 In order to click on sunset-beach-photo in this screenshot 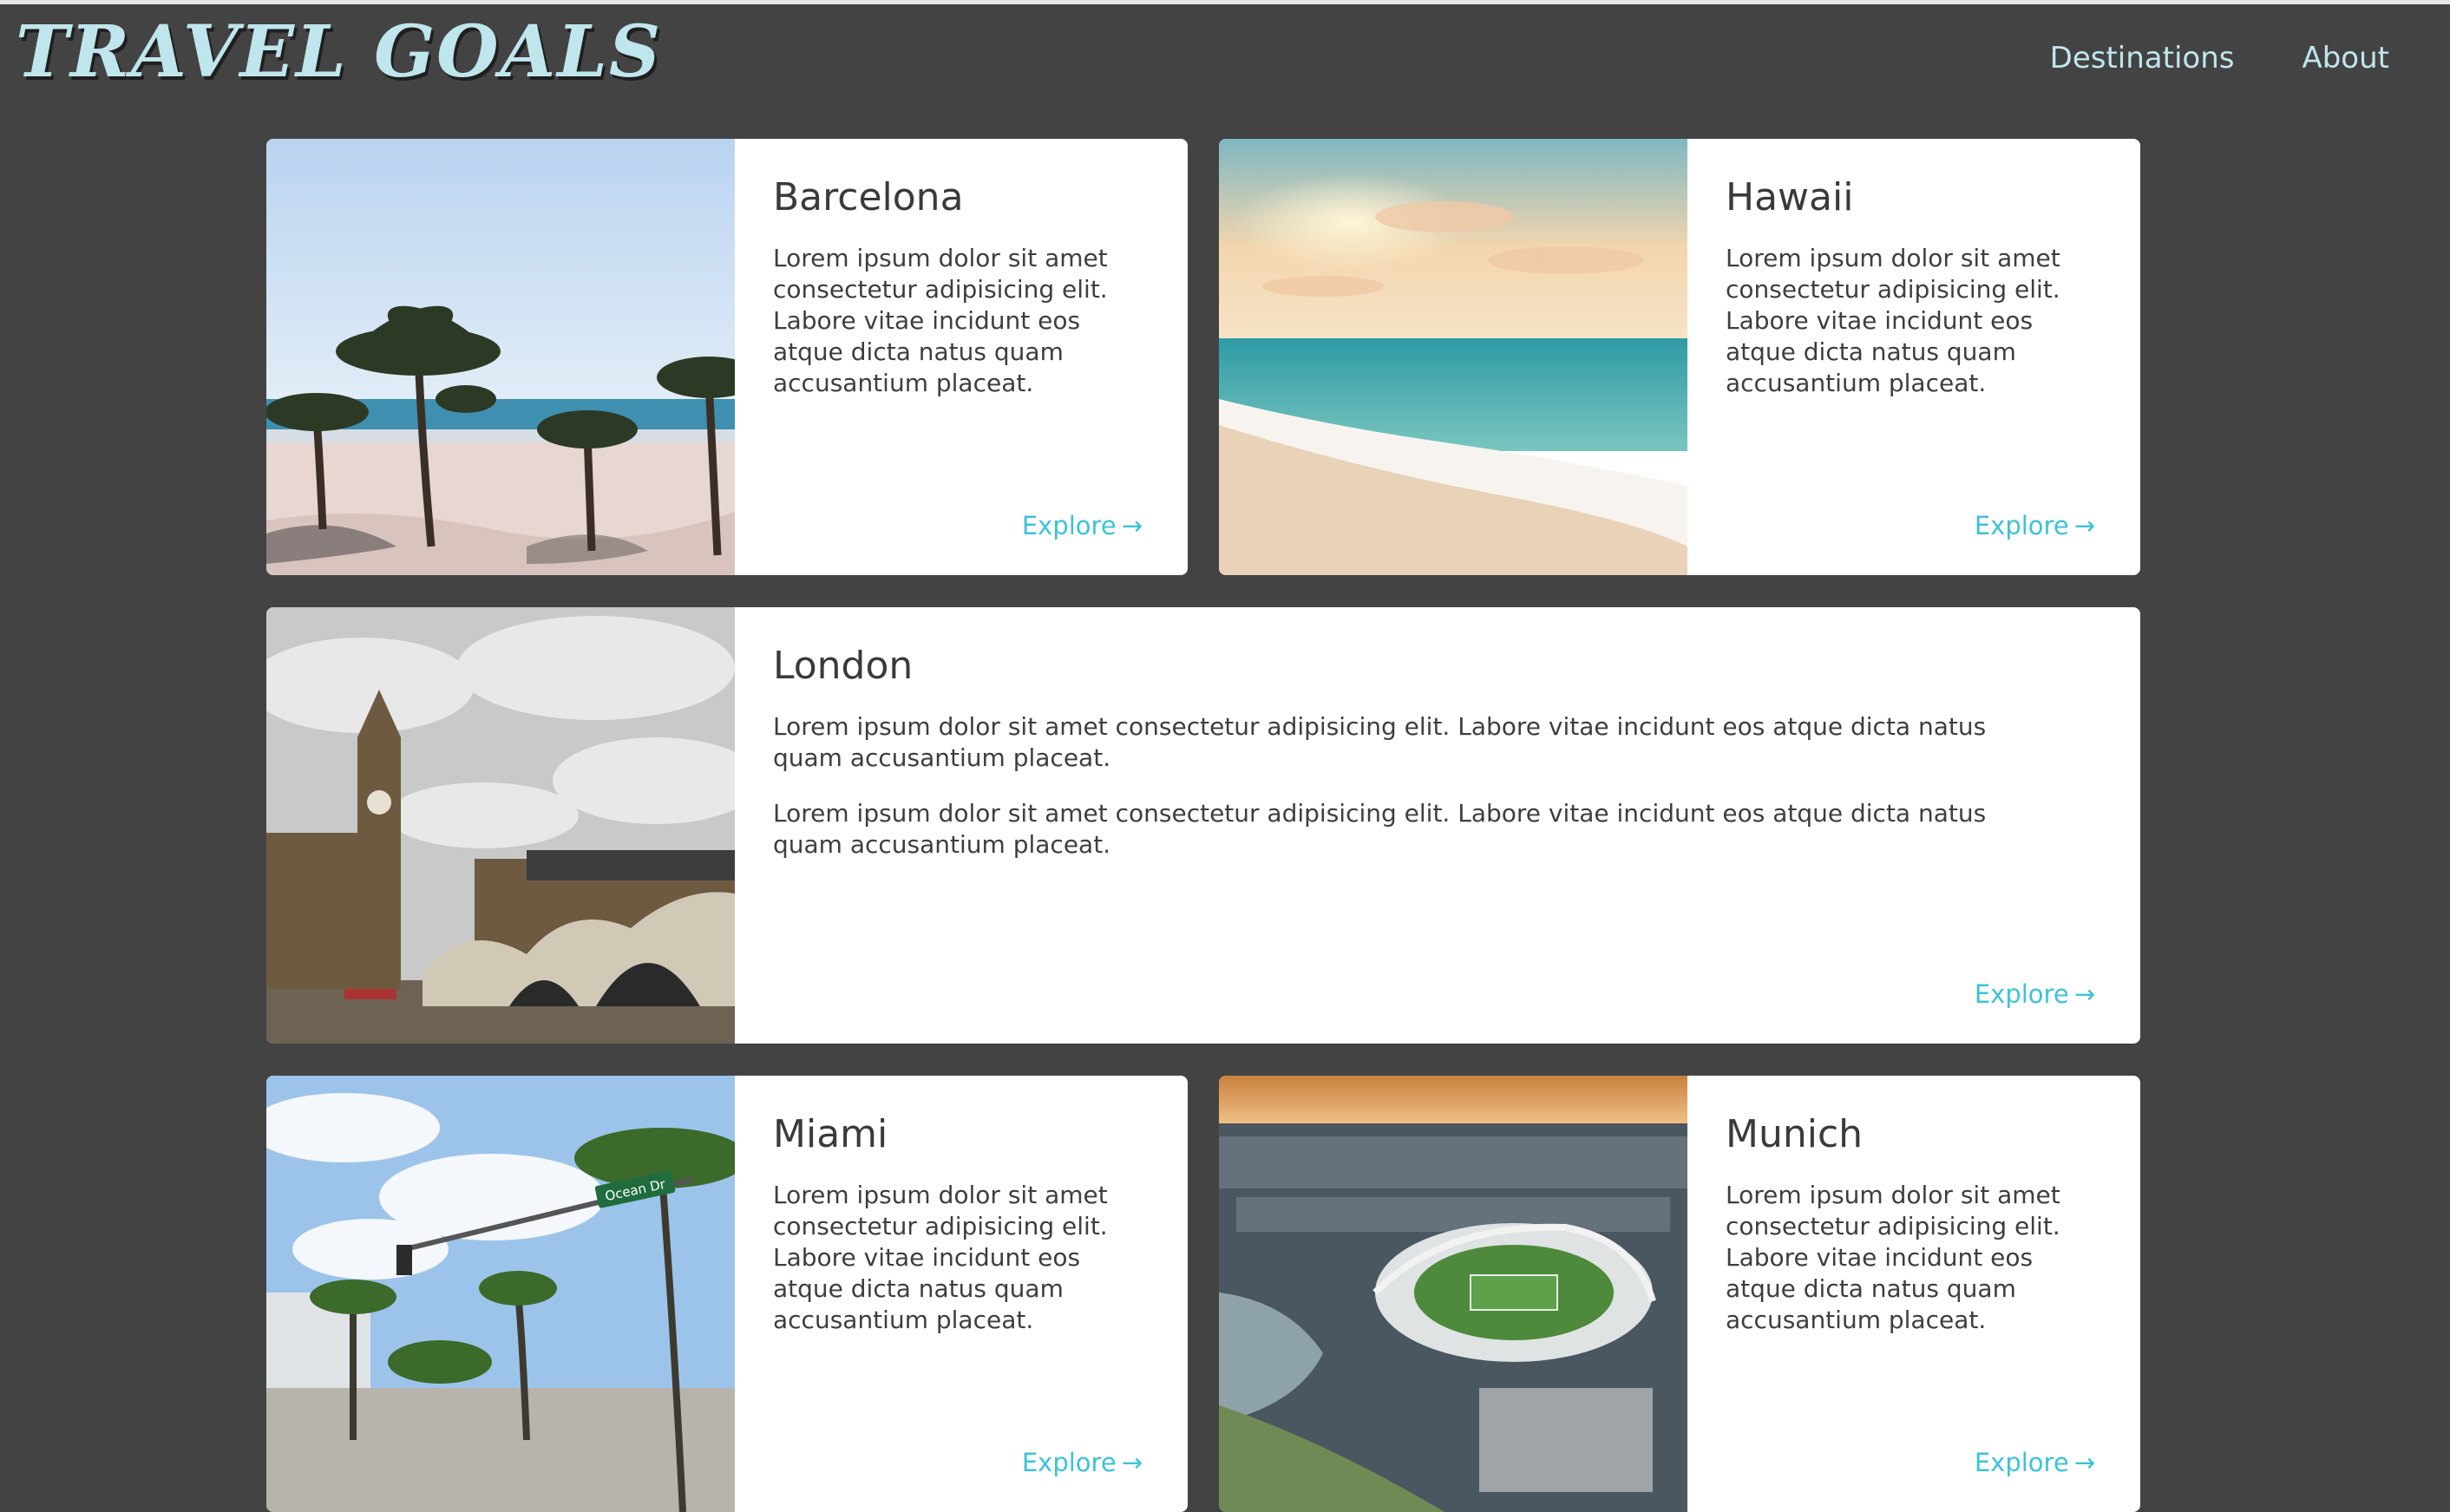, I will do `click(1453, 357)`.